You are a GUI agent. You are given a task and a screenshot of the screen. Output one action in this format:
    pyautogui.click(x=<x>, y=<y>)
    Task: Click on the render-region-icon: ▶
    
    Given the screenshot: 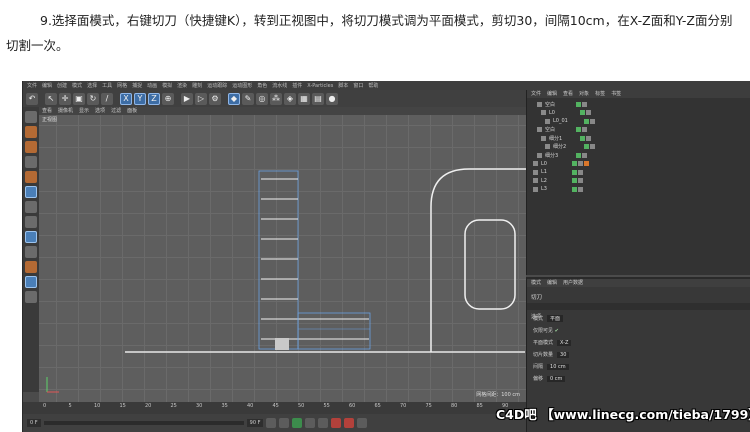 What is the action you would take?
    pyautogui.click(x=187, y=98)
    